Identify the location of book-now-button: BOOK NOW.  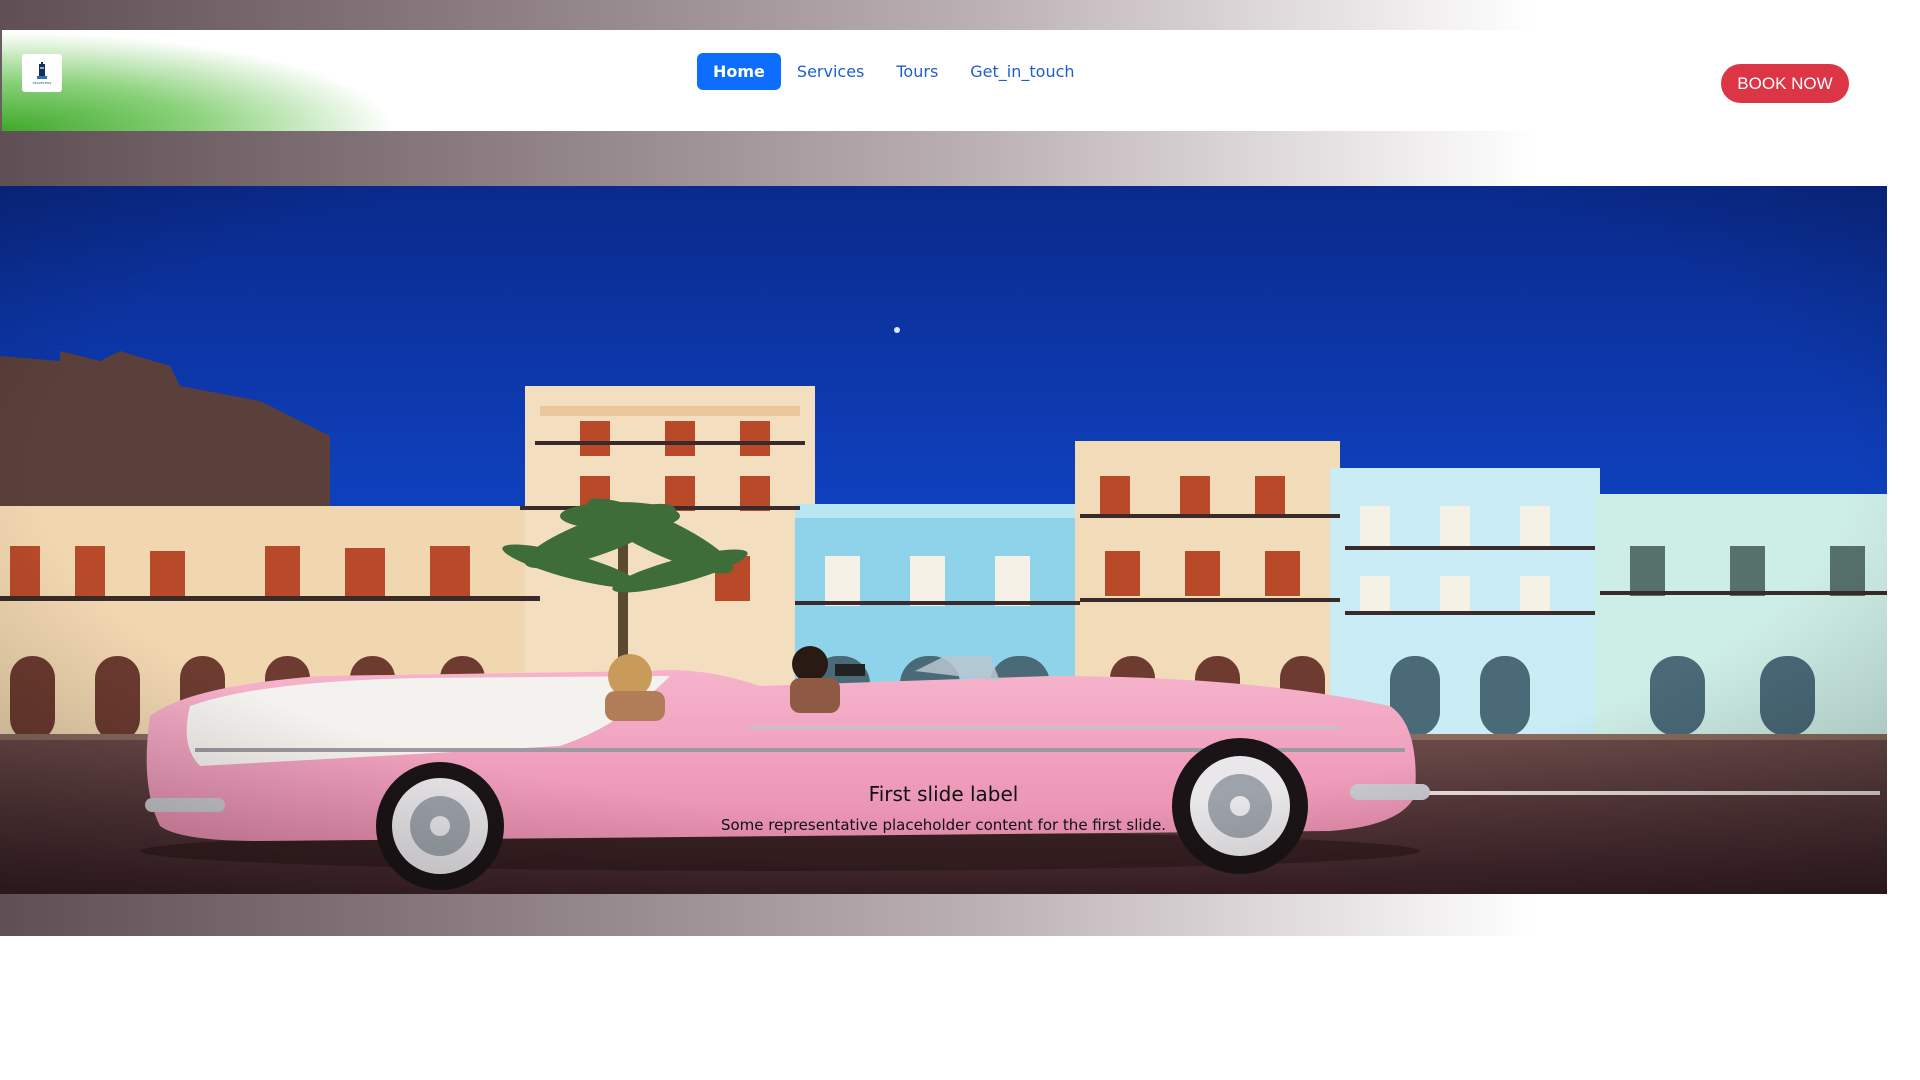
(1785, 83).